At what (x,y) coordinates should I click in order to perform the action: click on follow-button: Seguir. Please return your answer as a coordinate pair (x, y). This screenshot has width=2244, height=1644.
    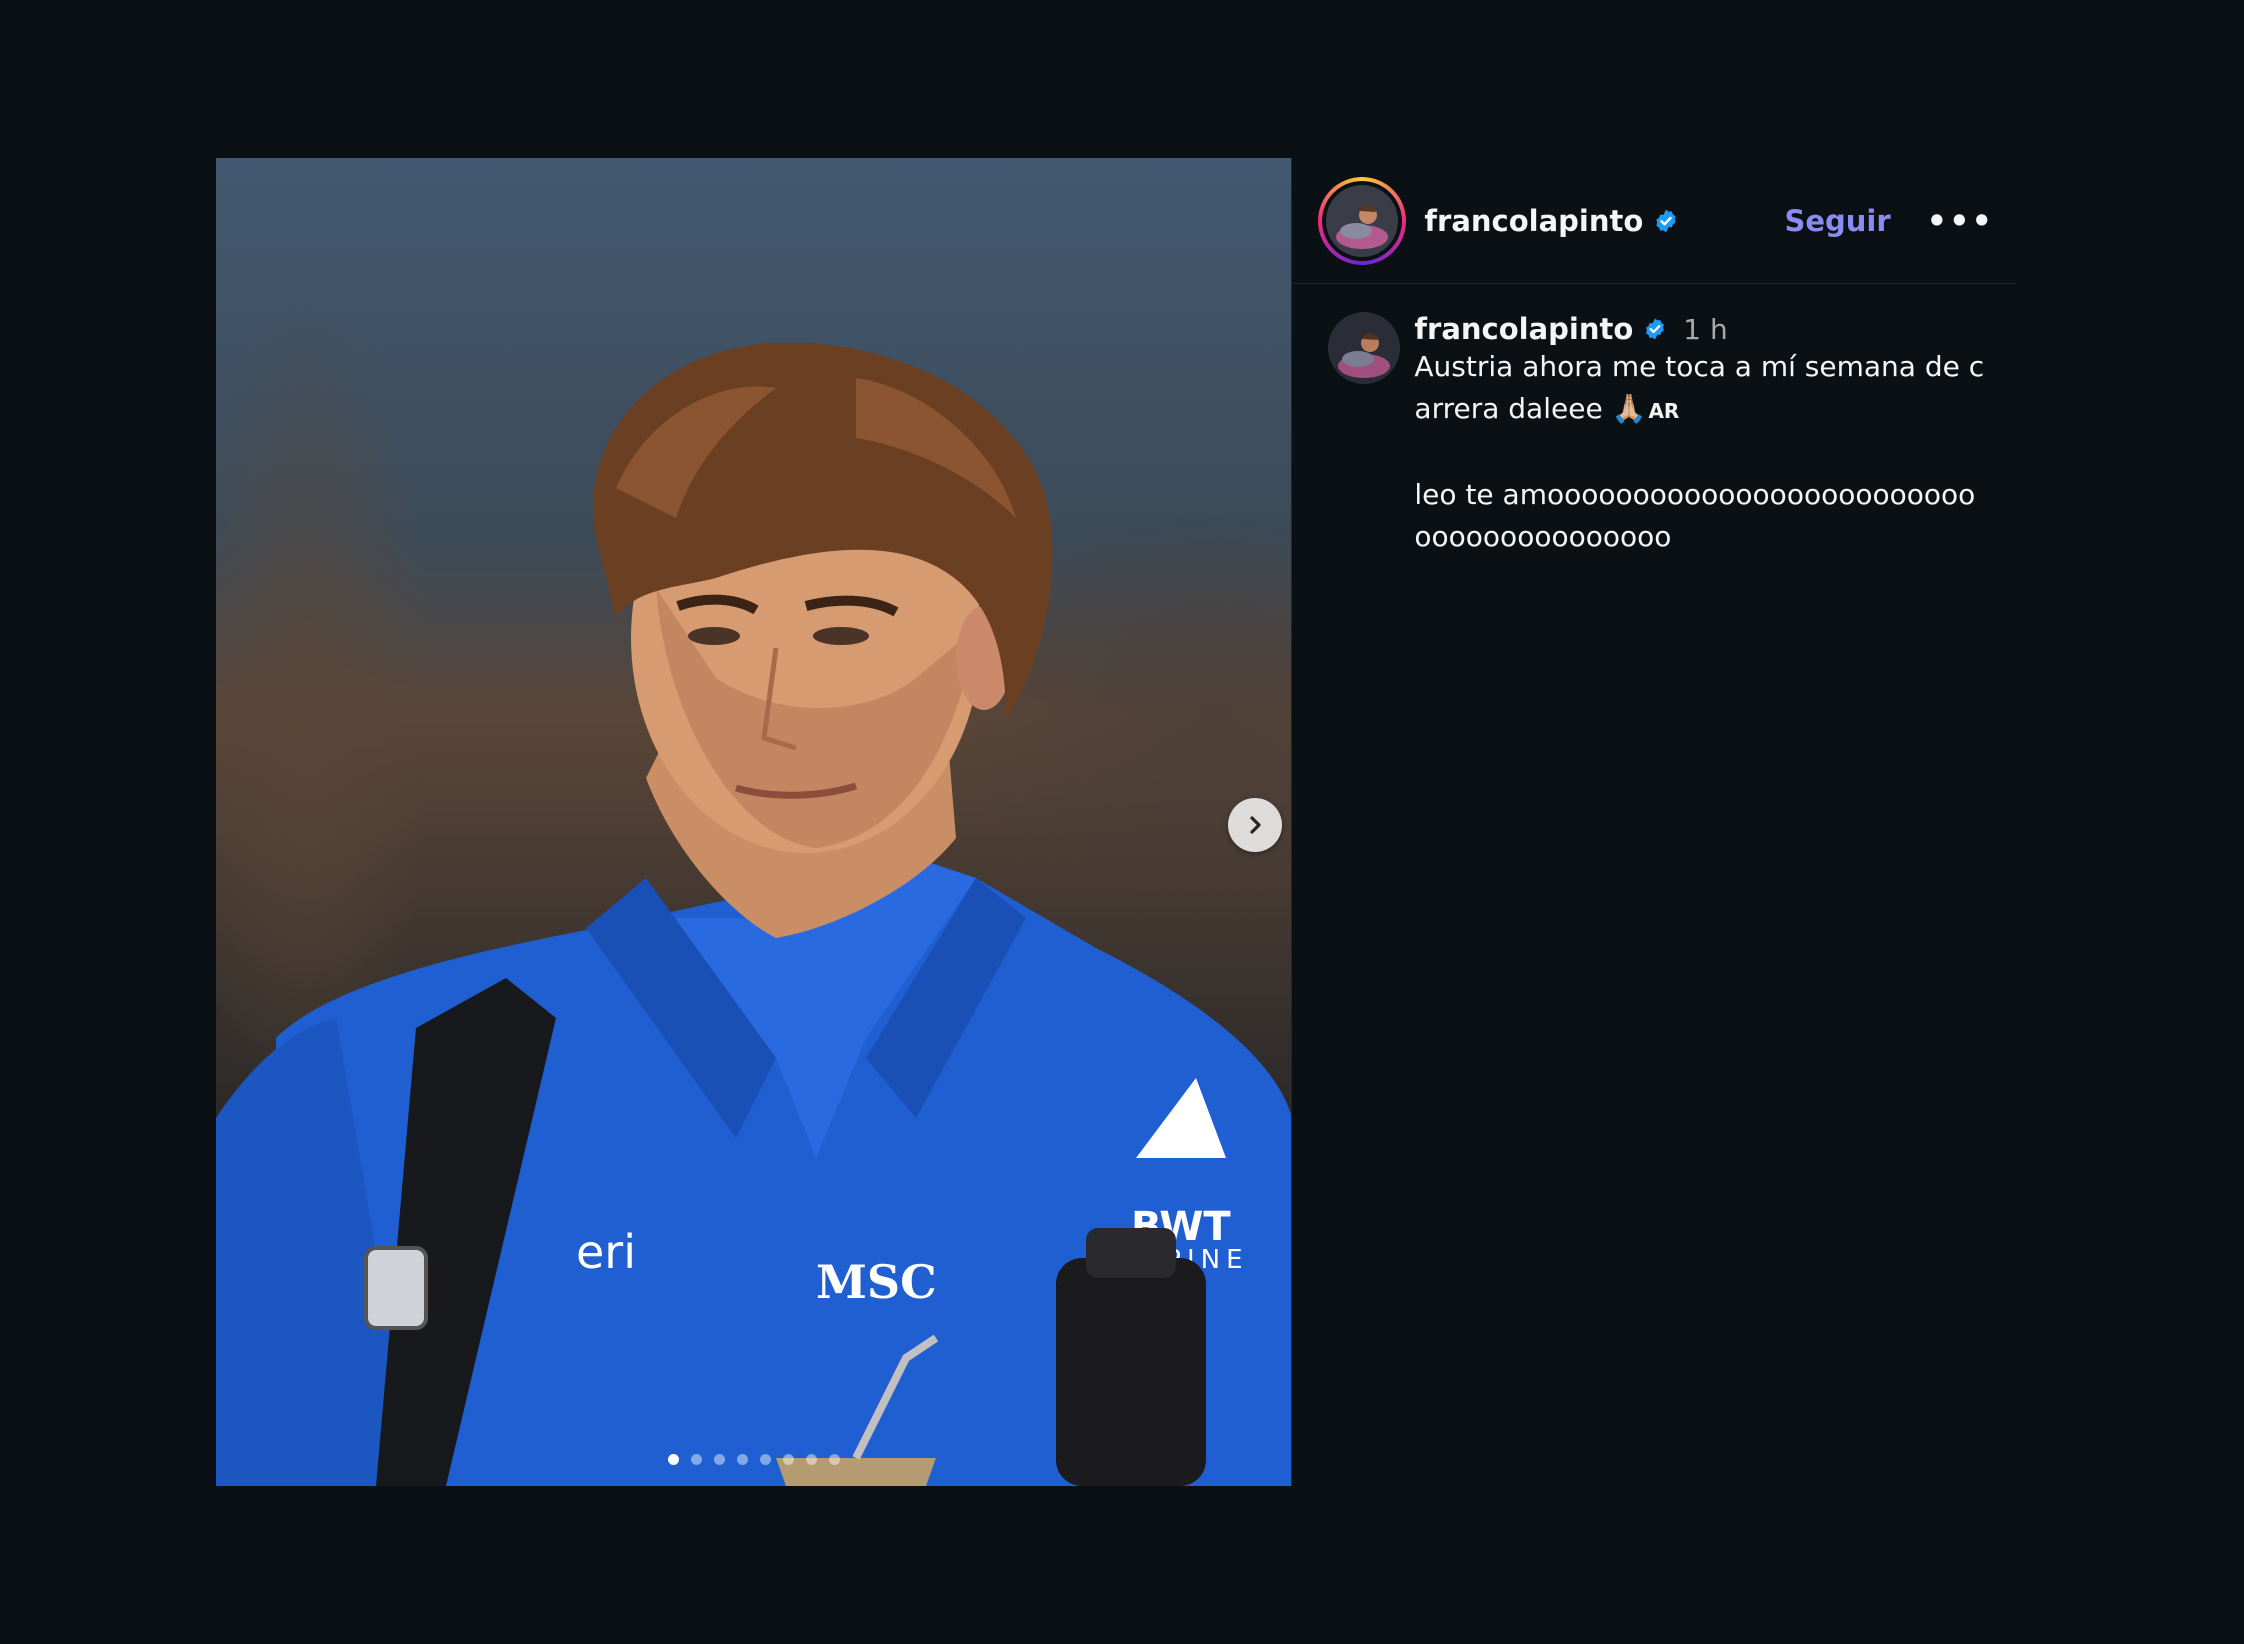
    Looking at the image, I should click on (1837, 221).